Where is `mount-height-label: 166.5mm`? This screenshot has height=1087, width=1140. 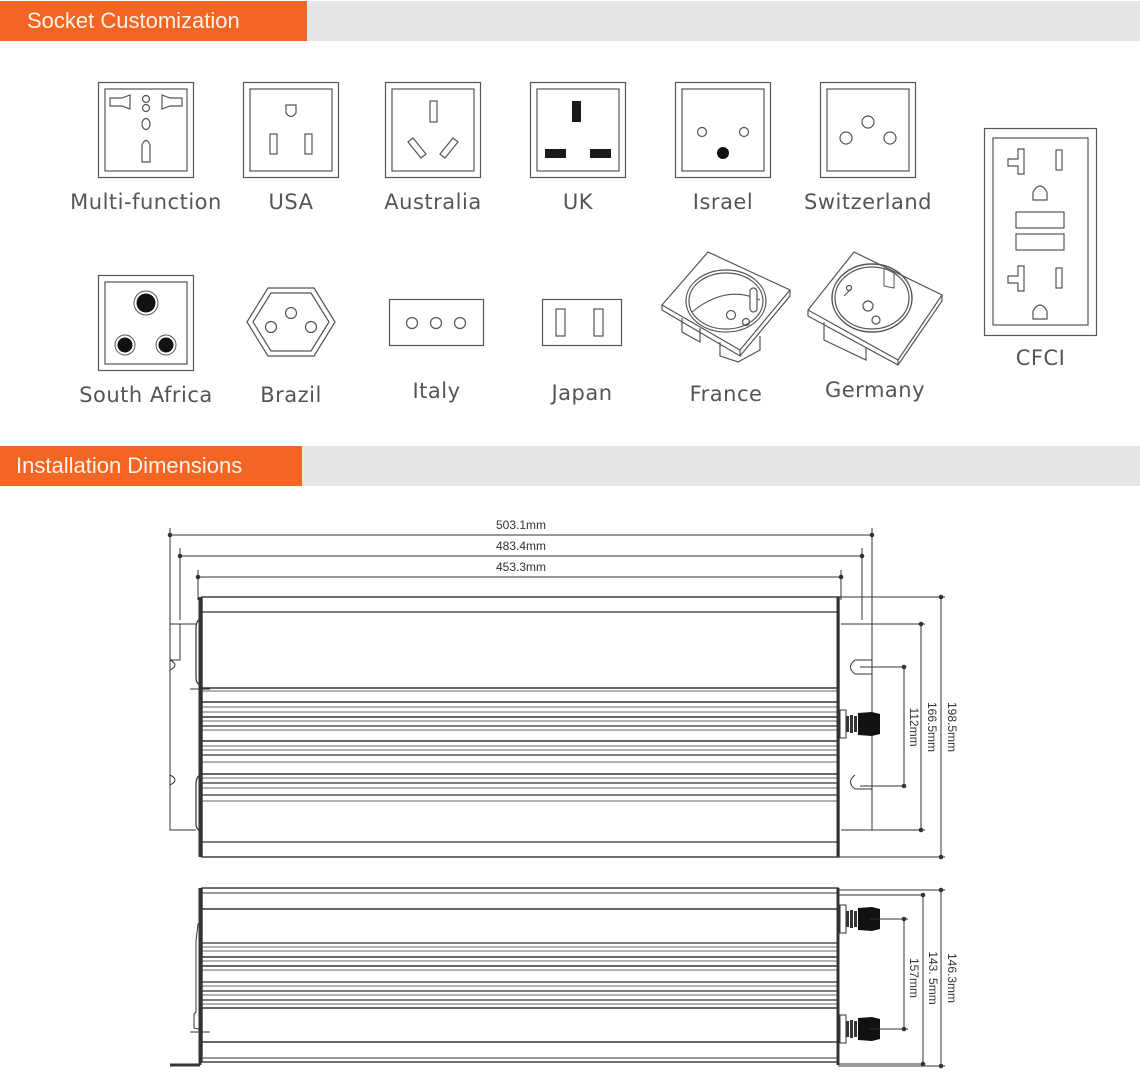
mount-height-label: 166.5mm is located at coordinates (932, 727).